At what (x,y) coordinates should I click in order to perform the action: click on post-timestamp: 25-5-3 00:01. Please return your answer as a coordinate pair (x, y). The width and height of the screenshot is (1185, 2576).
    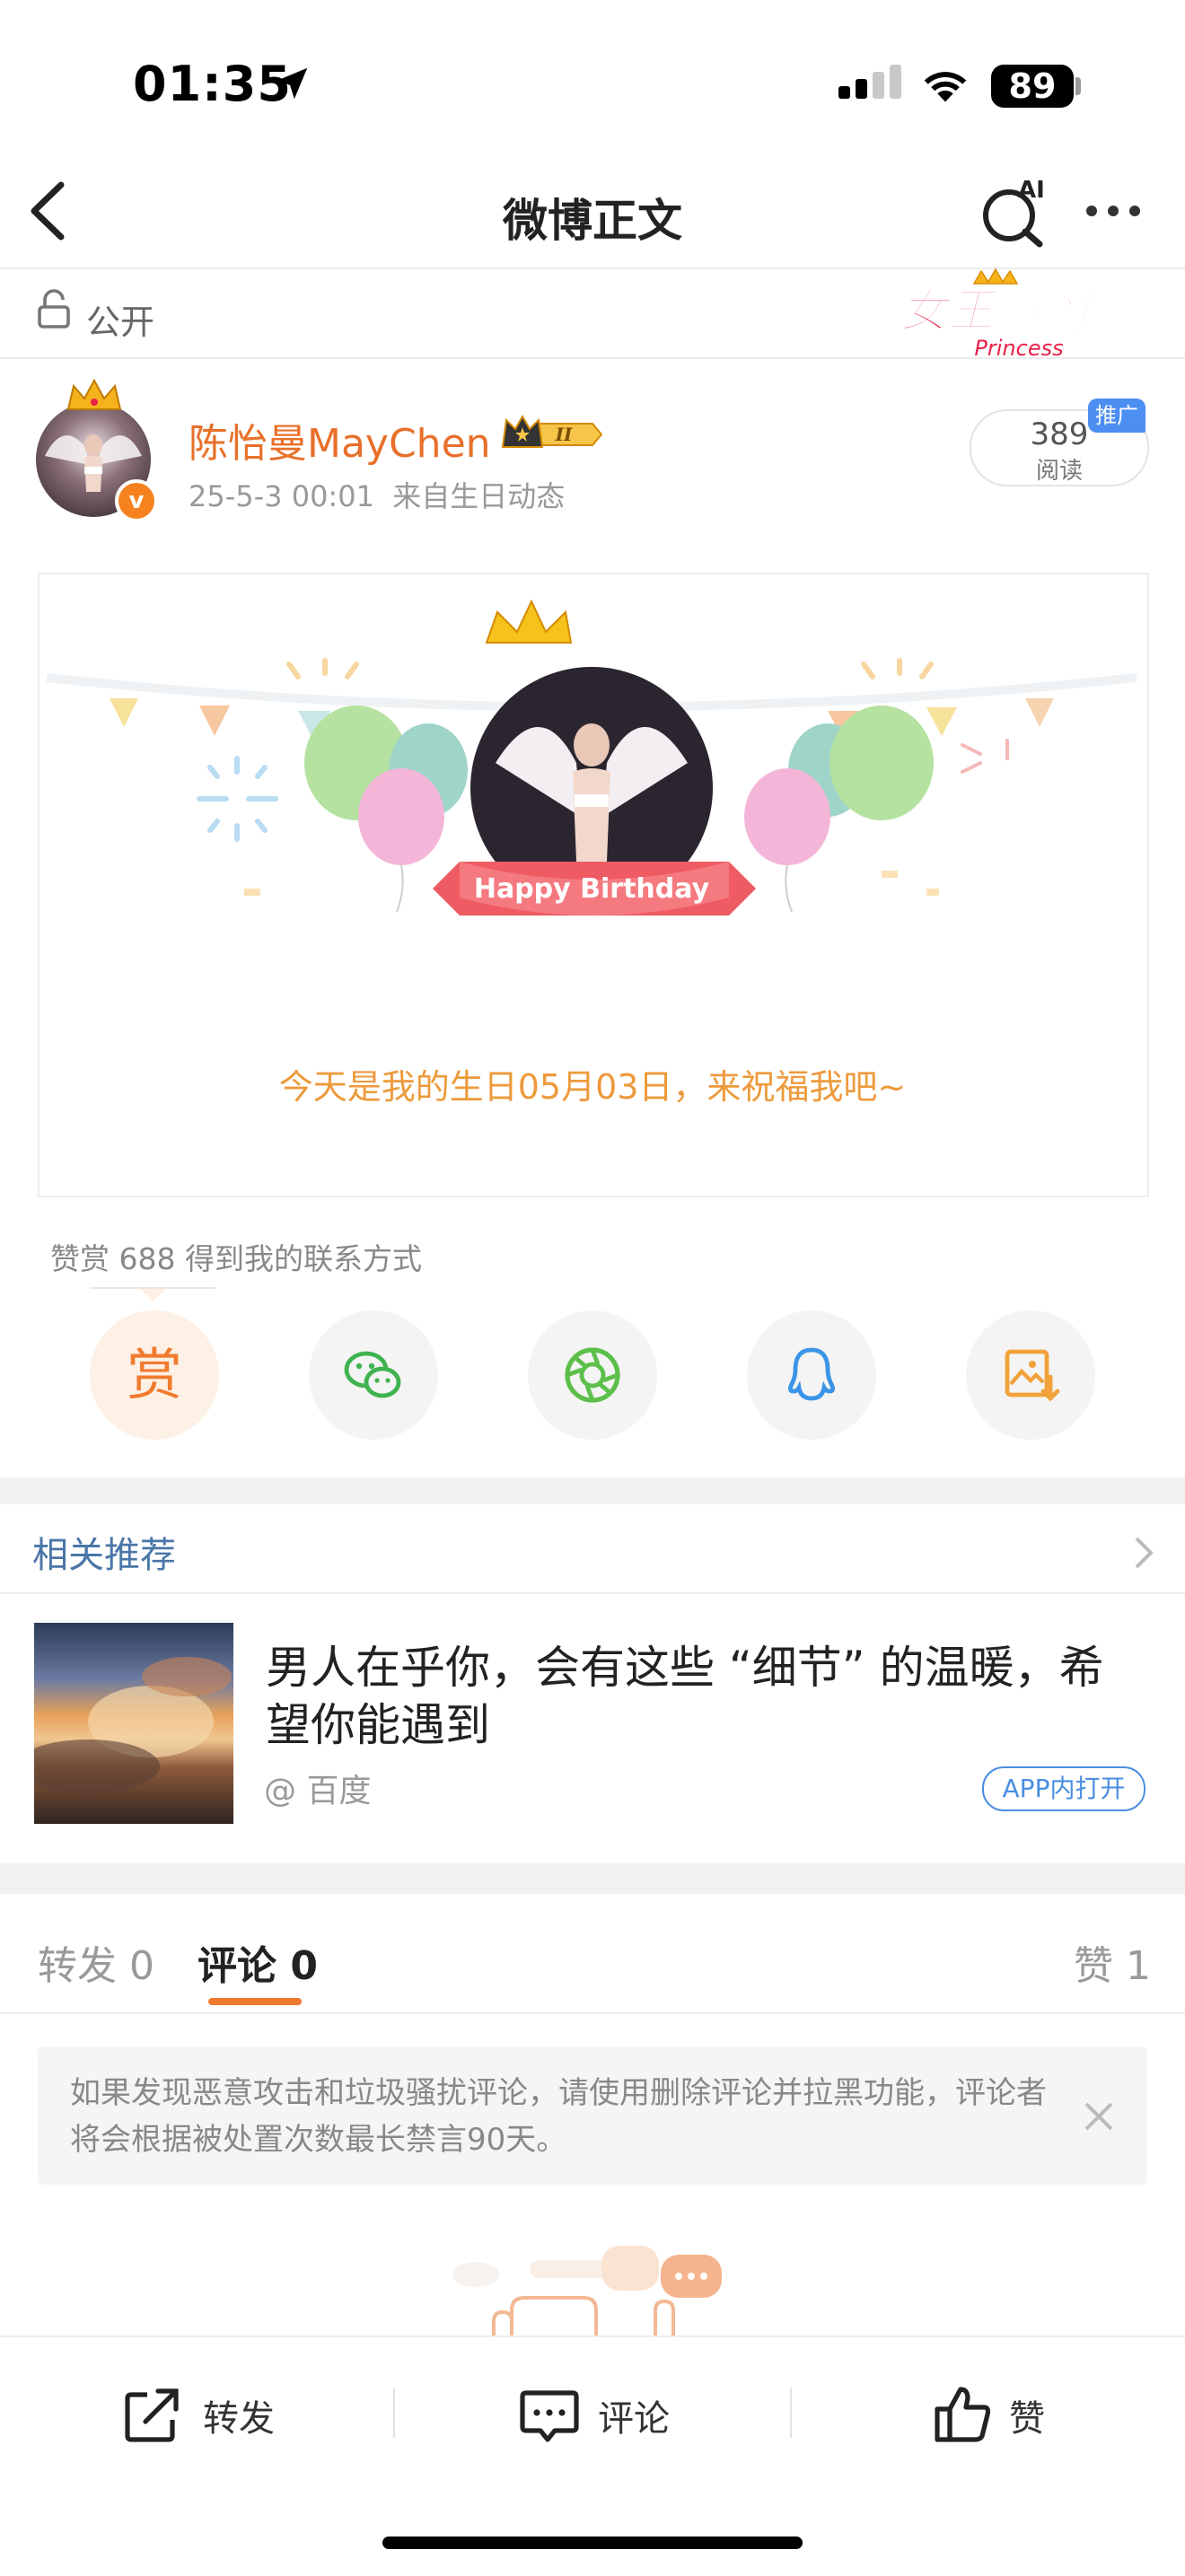
    Looking at the image, I should click on (281, 496).